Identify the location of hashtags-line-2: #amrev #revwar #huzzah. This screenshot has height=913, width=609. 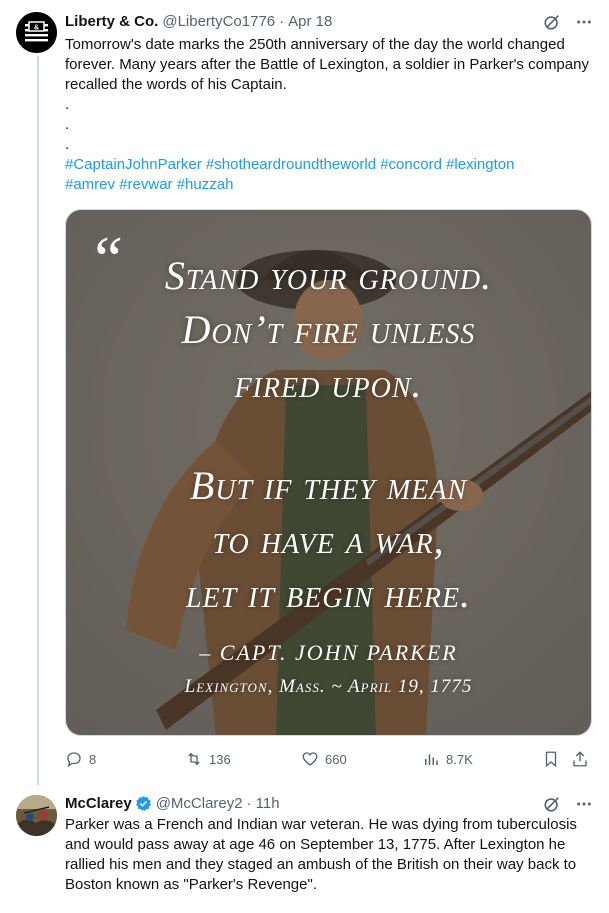
(332, 185).